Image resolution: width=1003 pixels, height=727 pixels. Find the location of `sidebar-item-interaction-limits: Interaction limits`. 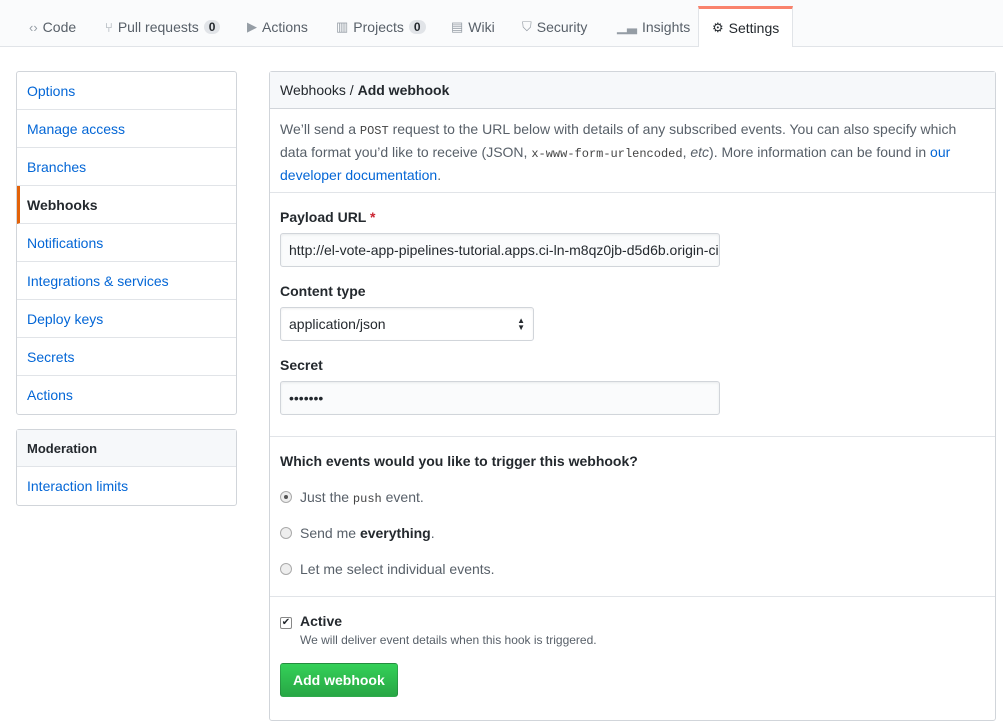

sidebar-item-interaction-limits: Interaction limits is located at coordinates (126, 486).